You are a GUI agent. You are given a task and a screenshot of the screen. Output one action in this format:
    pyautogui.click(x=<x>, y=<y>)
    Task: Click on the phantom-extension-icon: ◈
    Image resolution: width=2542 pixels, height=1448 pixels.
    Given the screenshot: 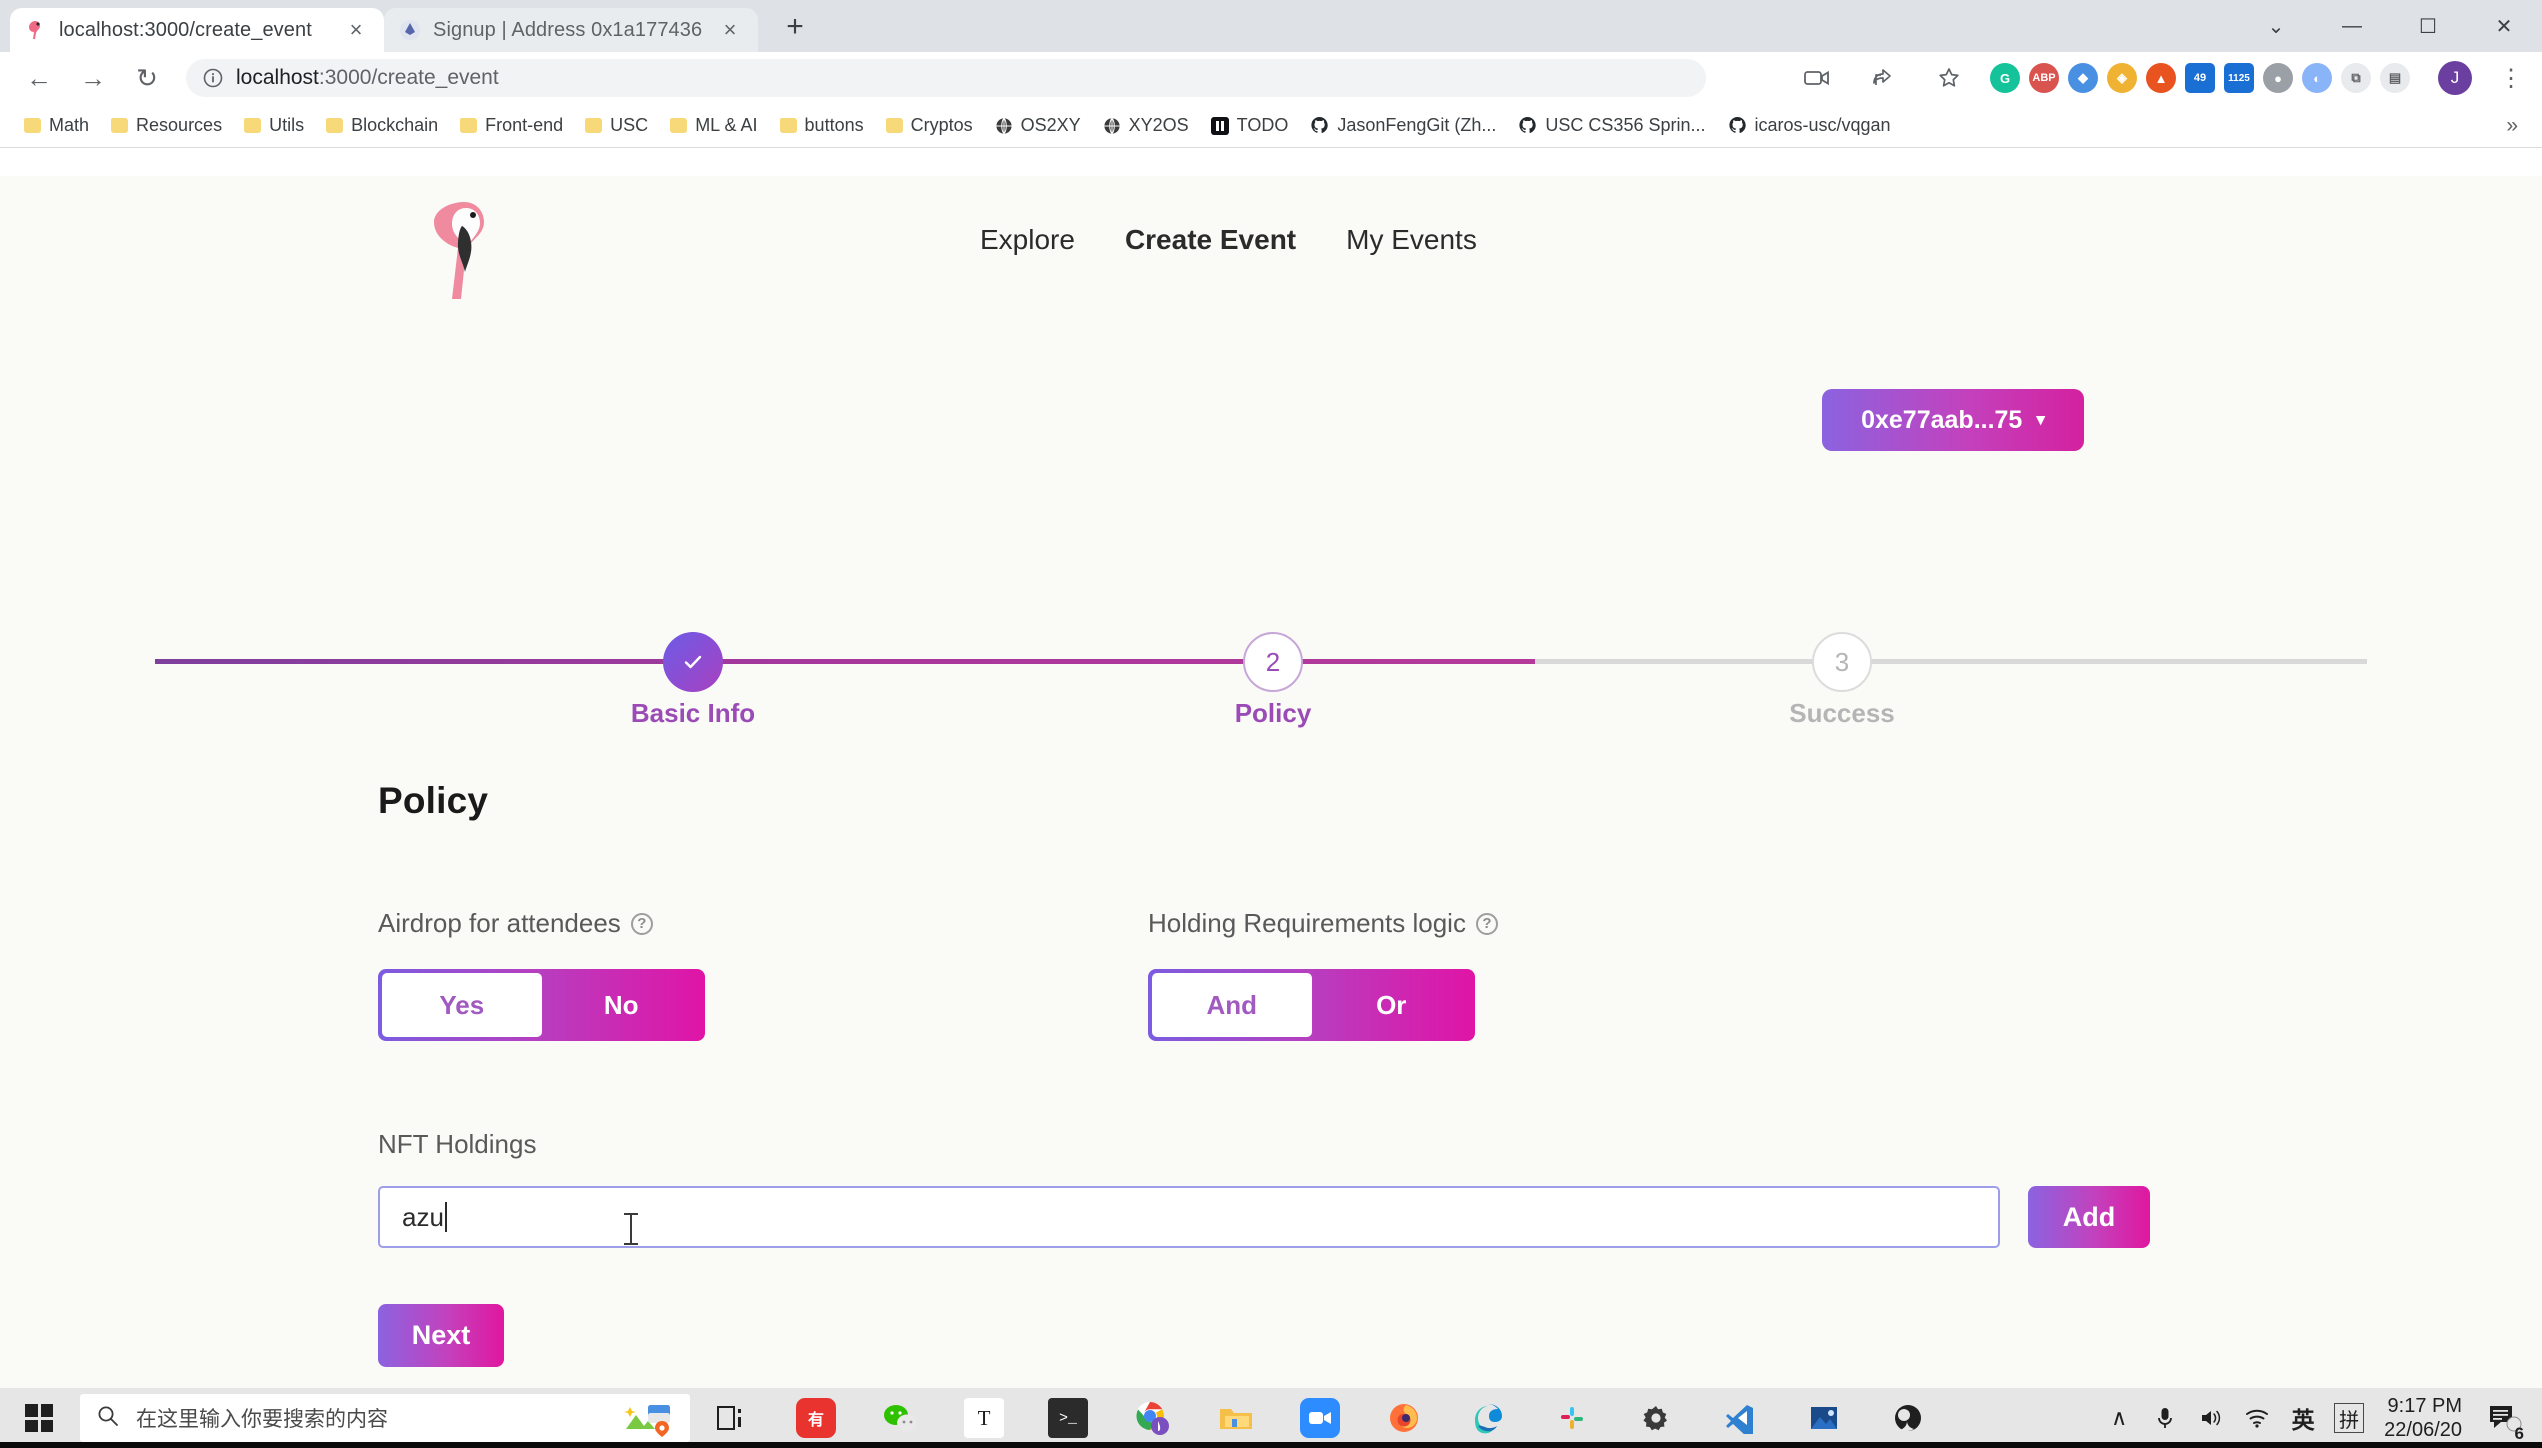 What is the action you would take?
    pyautogui.click(x=2122, y=78)
    